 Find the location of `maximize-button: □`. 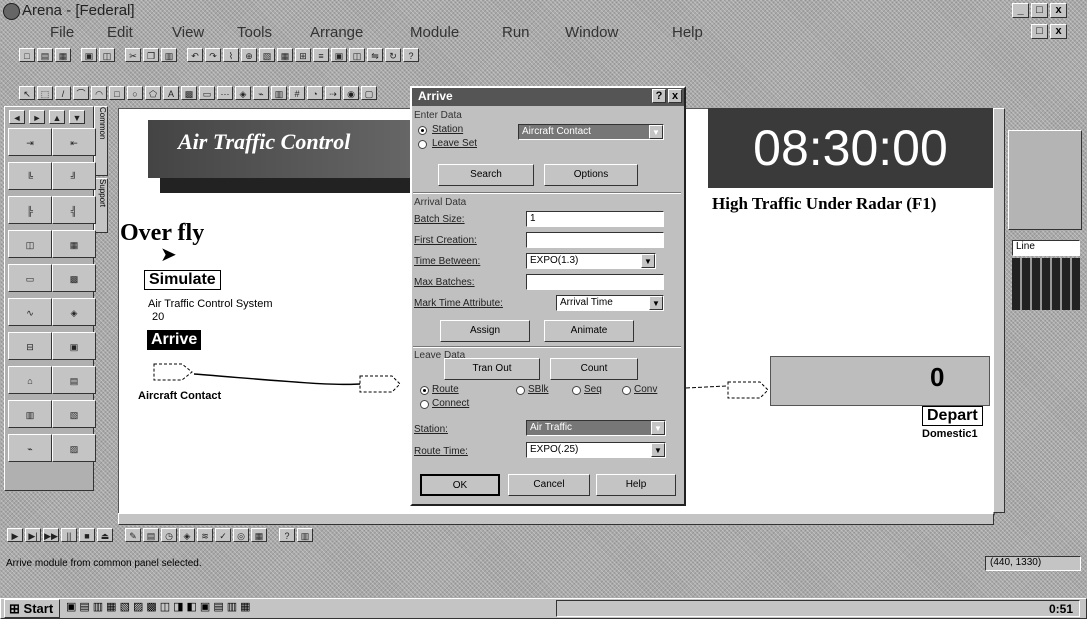

maximize-button: □ is located at coordinates (1039, 10).